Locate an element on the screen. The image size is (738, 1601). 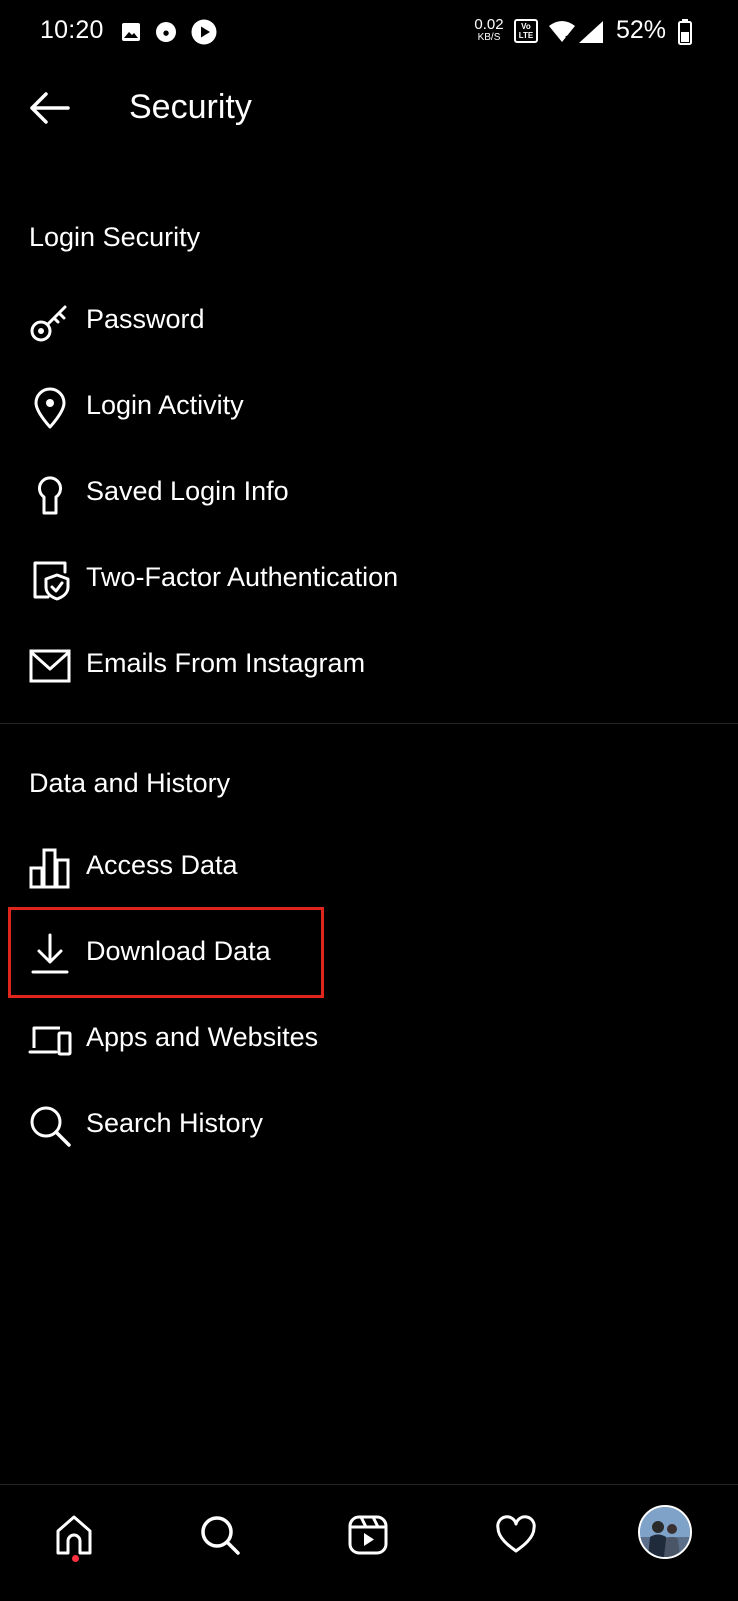
bottom-navigation is located at coordinates (369, 1542).